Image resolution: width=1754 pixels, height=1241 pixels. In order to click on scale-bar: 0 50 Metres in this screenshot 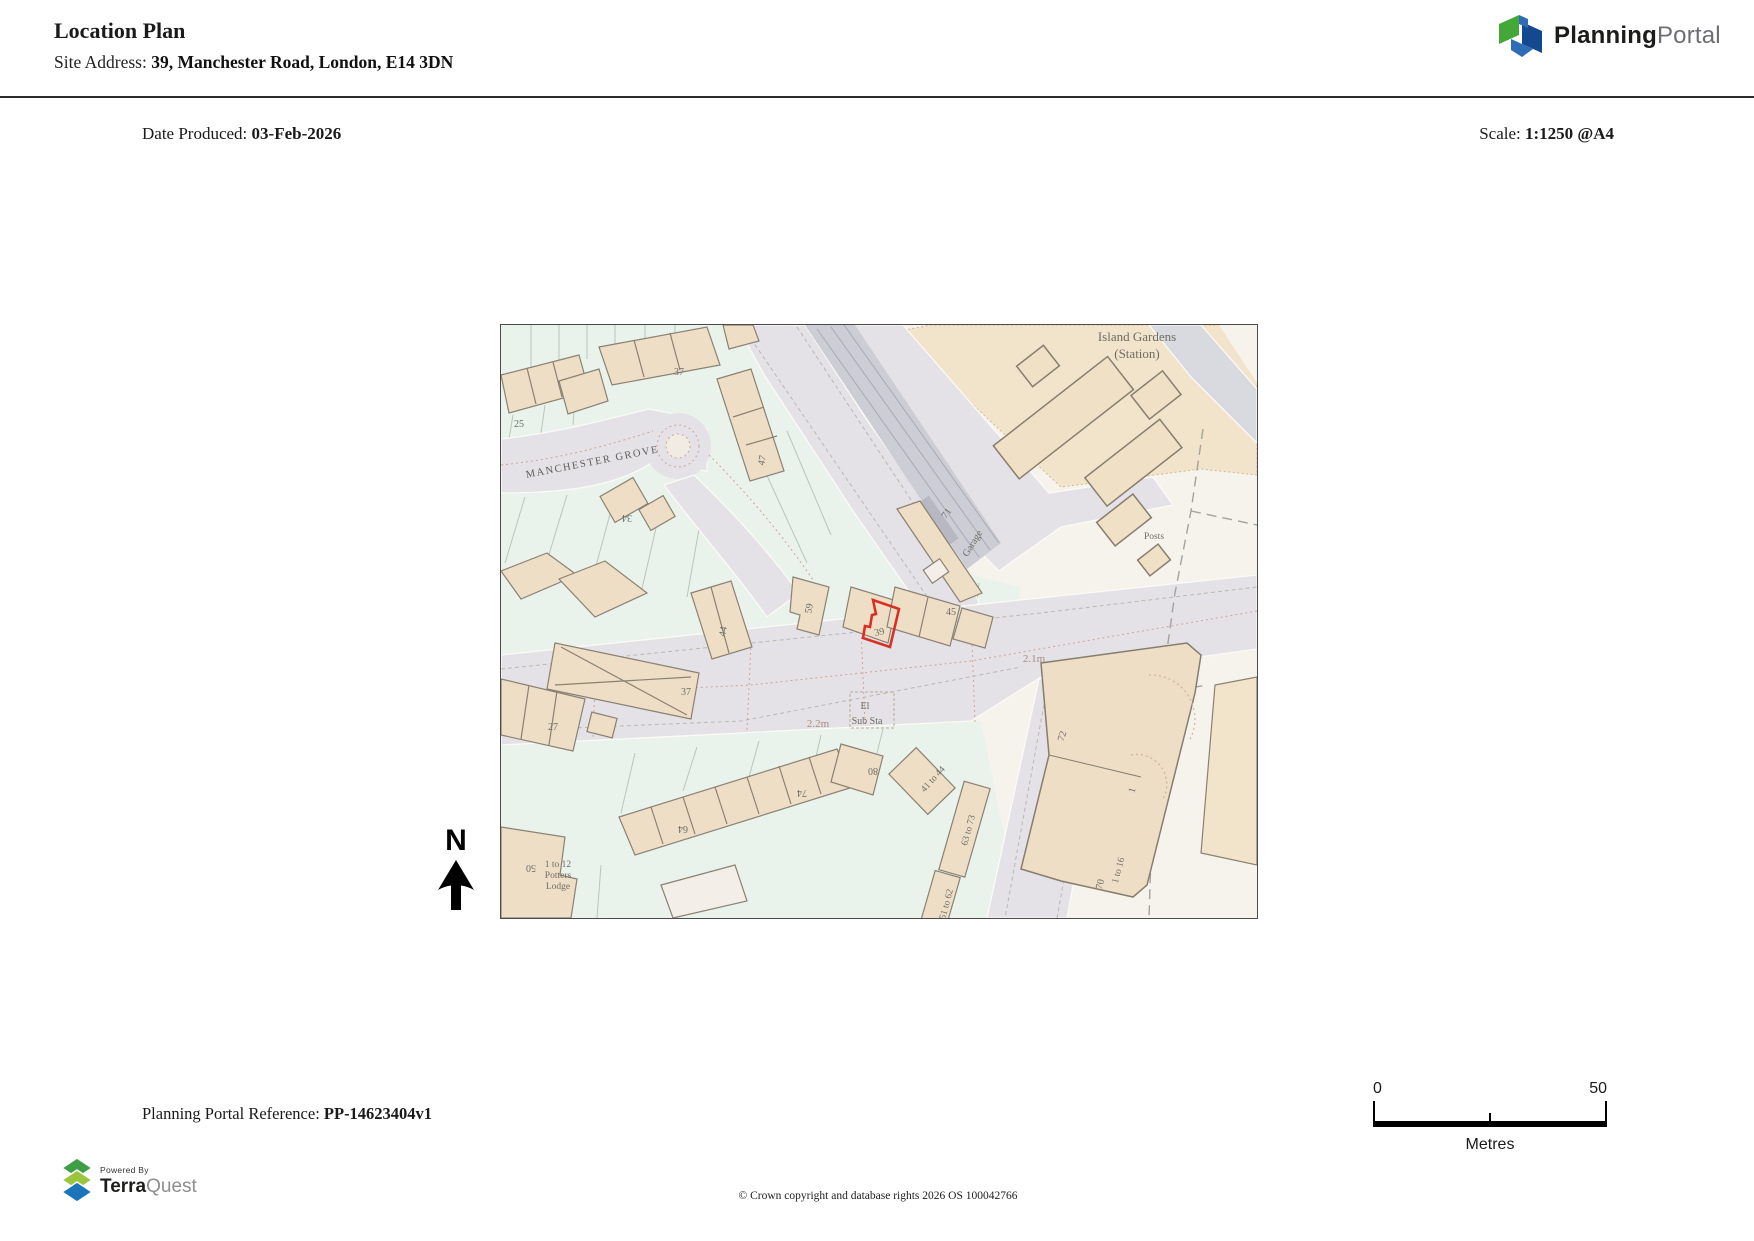, I will do `click(1490, 1117)`.